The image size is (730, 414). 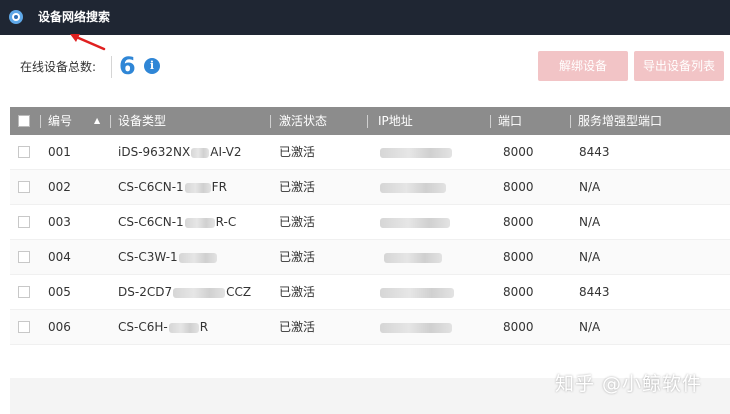 I want to click on table-header: 编号 ▲ 设备类型 激活状态 IP地址 端口 服务增强型端口, so click(x=370, y=121).